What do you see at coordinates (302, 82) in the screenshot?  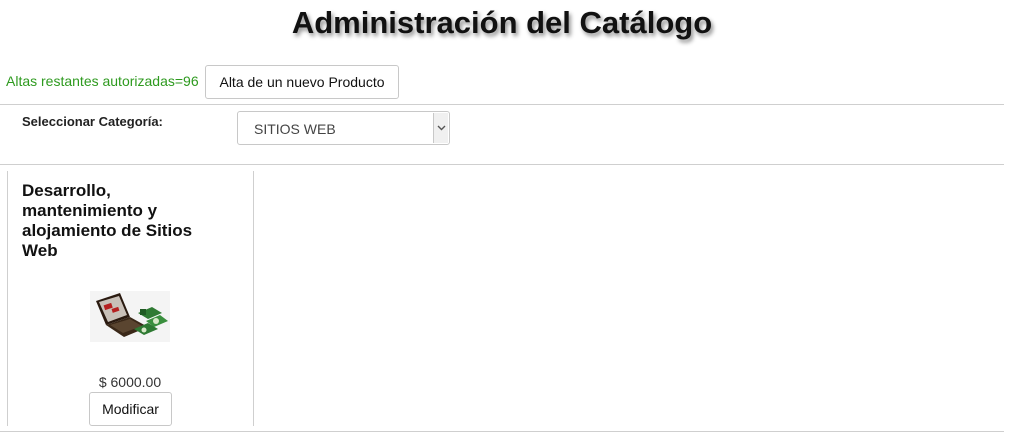 I see `new-product-button: Alta de un nuevo Producto` at bounding box center [302, 82].